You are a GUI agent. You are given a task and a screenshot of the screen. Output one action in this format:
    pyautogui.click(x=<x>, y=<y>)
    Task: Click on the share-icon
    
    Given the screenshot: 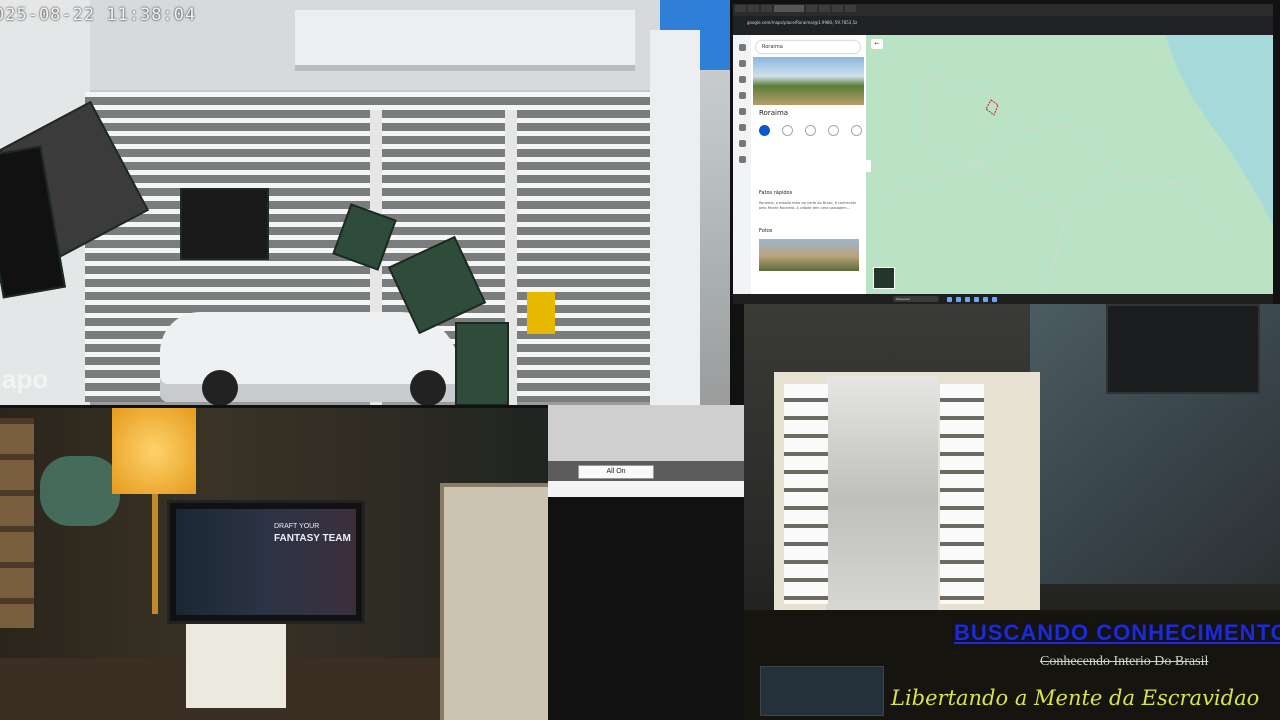 What is the action you would take?
    pyautogui.click(x=856, y=130)
    